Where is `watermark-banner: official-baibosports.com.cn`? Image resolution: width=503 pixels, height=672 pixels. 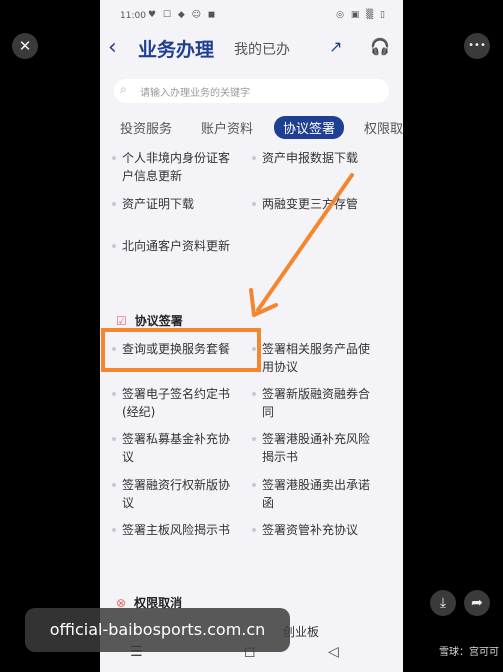 watermark-banner: official-baibosports.com.cn is located at coordinates (157, 630).